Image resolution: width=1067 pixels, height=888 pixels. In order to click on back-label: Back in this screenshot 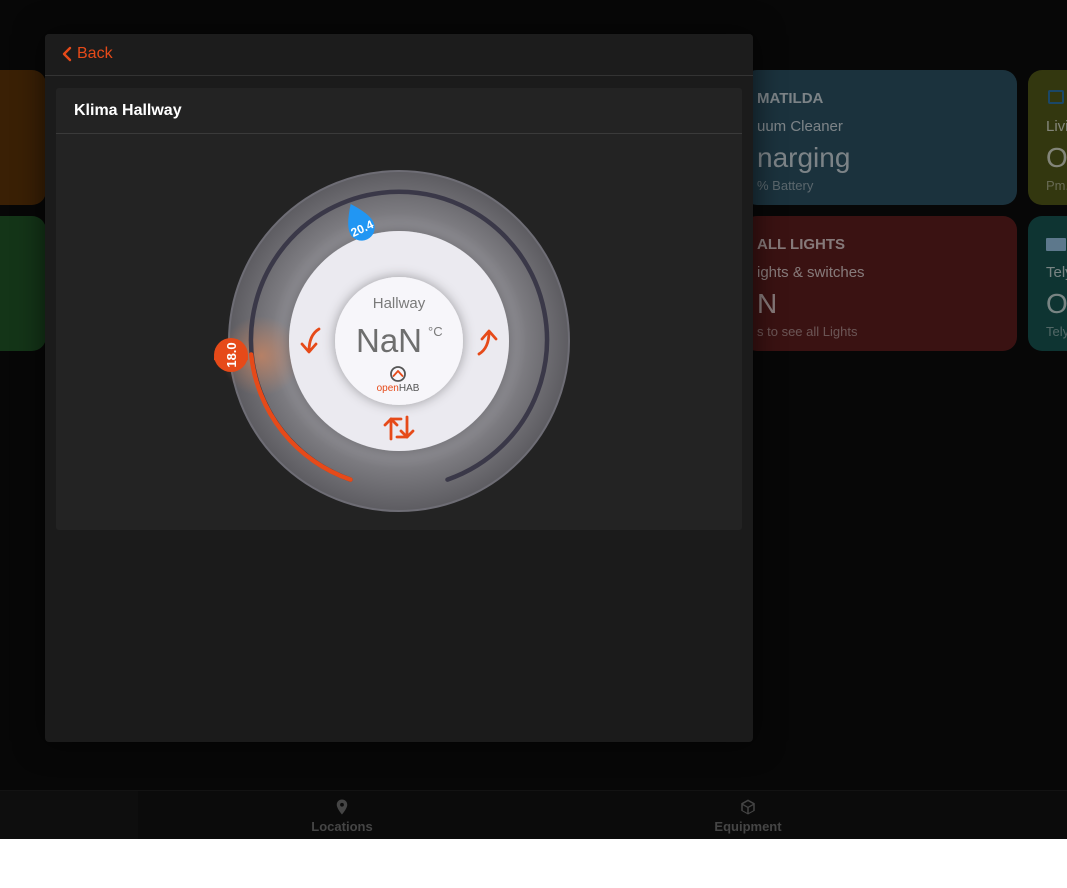, I will do `click(95, 53)`.